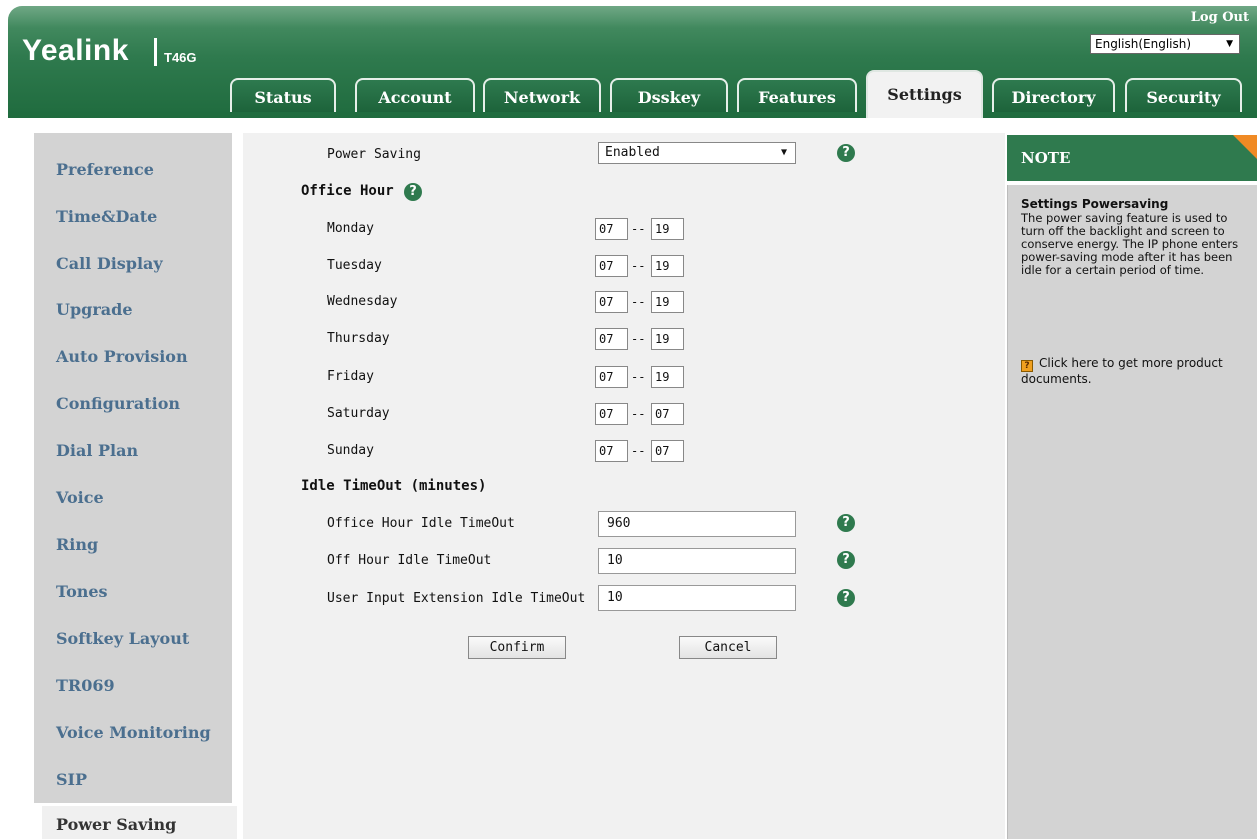 Image resolution: width=1257 pixels, height=839 pixels. I want to click on tuesday-start-input: 07, so click(611, 266).